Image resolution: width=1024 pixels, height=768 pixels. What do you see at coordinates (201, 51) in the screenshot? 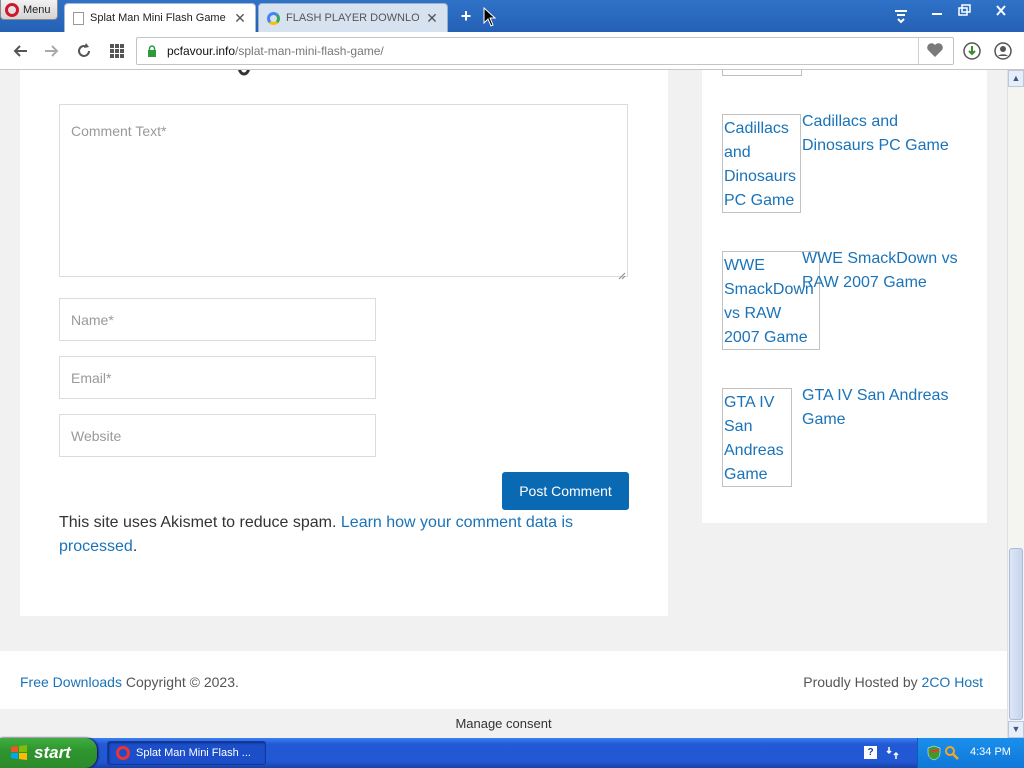
I see `url-host: pcfavour.info` at bounding box center [201, 51].